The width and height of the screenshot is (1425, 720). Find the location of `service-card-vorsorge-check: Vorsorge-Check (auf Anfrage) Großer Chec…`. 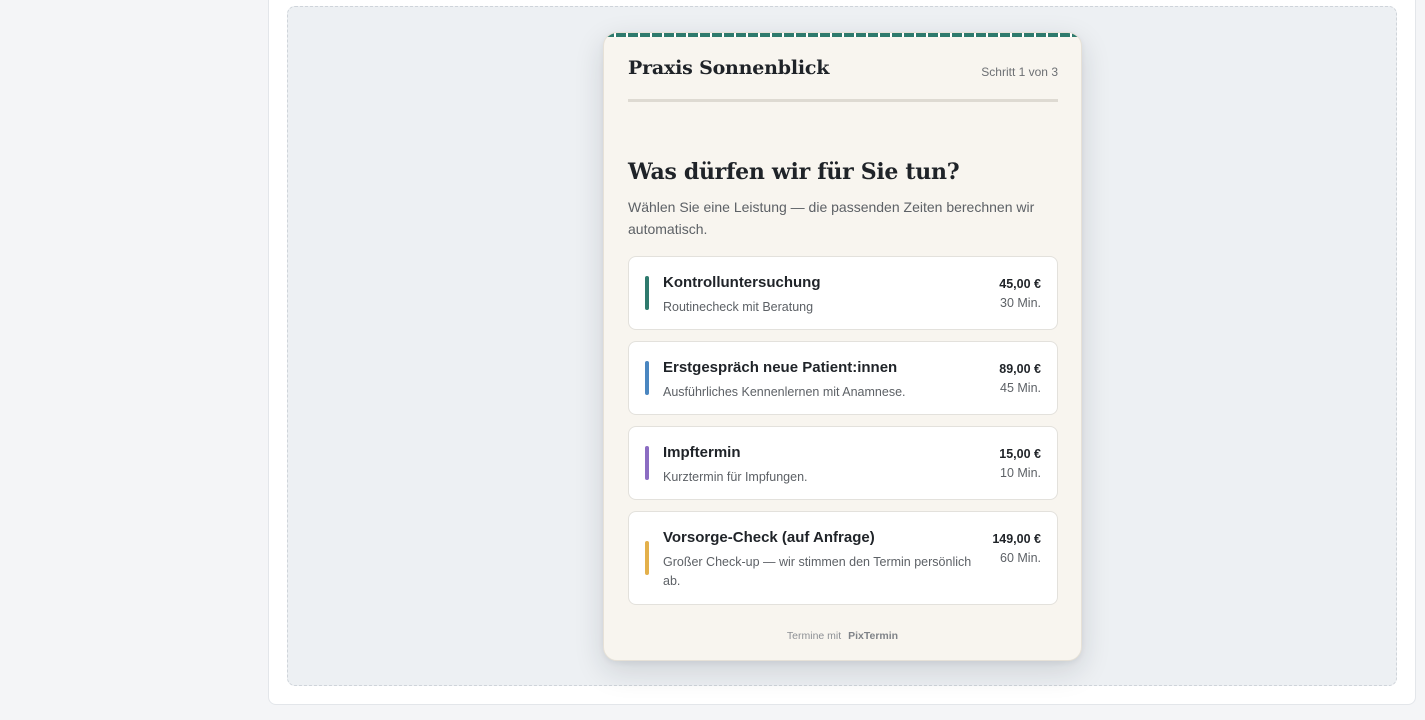

service-card-vorsorge-check: Vorsorge-Check (auf Anfrage) Großer Chec… is located at coordinates (843, 558).